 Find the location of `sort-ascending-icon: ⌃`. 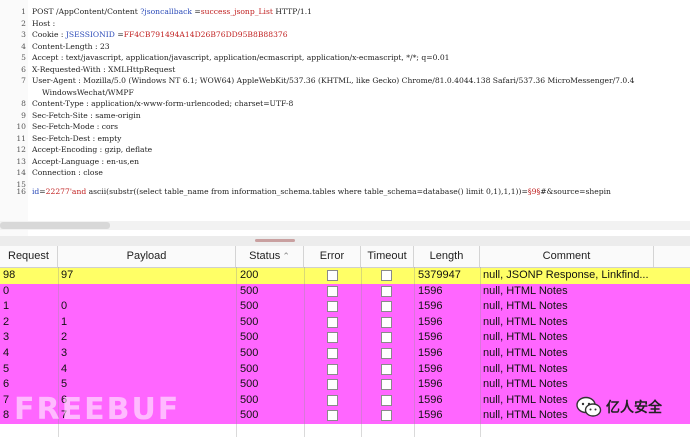

sort-ascending-icon: ⌃ is located at coordinates (286, 256).